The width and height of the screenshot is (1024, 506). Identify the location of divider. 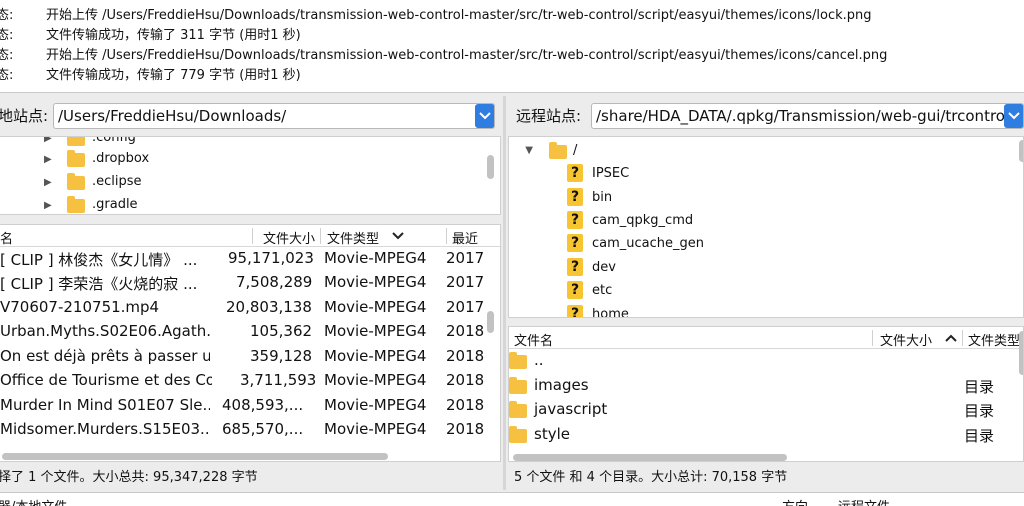
(512, 92).